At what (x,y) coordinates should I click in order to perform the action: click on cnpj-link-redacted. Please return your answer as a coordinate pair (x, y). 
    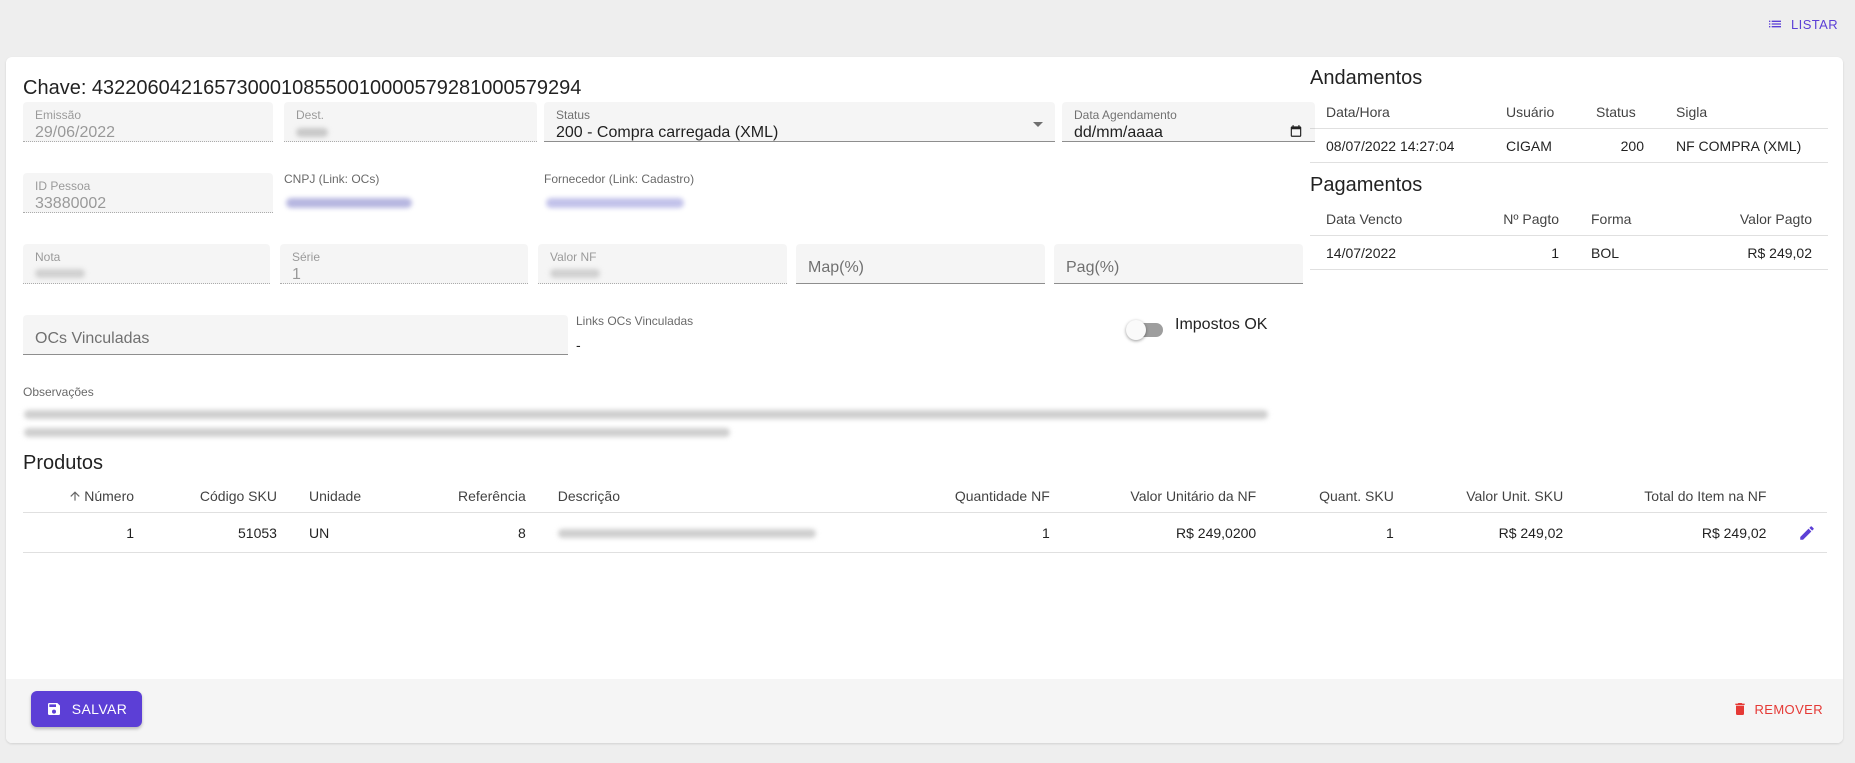
    Looking at the image, I should click on (349, 203).